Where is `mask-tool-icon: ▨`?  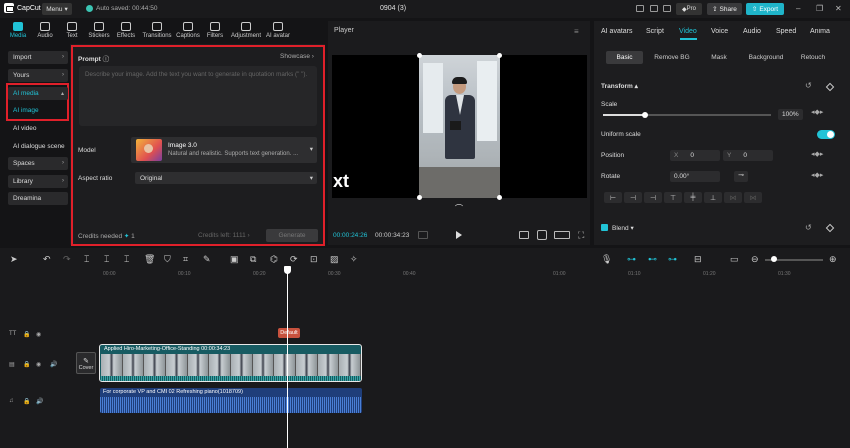 mask-tool-icon: ▨ is located at coordinates (334, 259).